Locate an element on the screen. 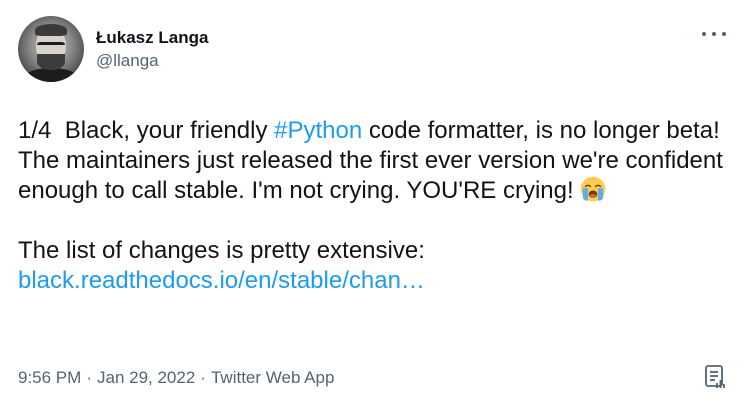  more-dots-icon is located at coordinates (714, 34).